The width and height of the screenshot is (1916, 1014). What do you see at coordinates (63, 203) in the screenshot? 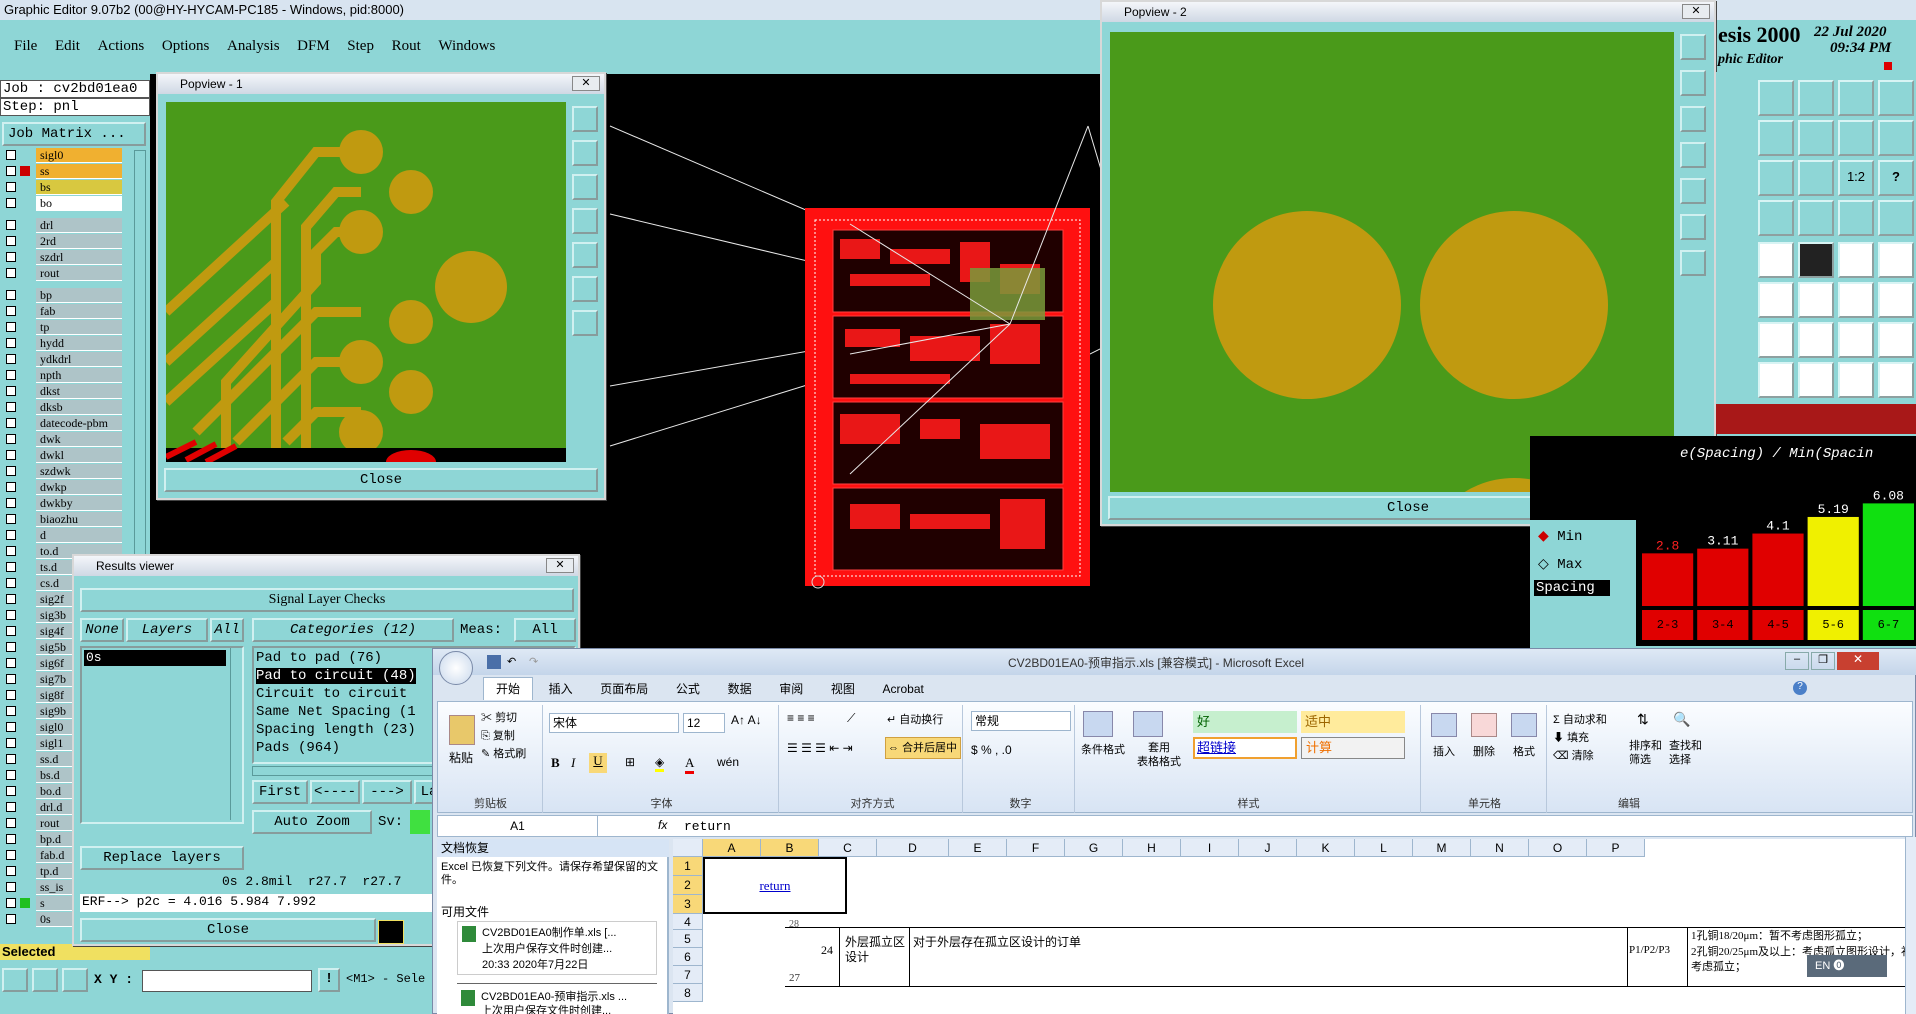
I see `layer-row: bo` at bounding box center [63, 203].